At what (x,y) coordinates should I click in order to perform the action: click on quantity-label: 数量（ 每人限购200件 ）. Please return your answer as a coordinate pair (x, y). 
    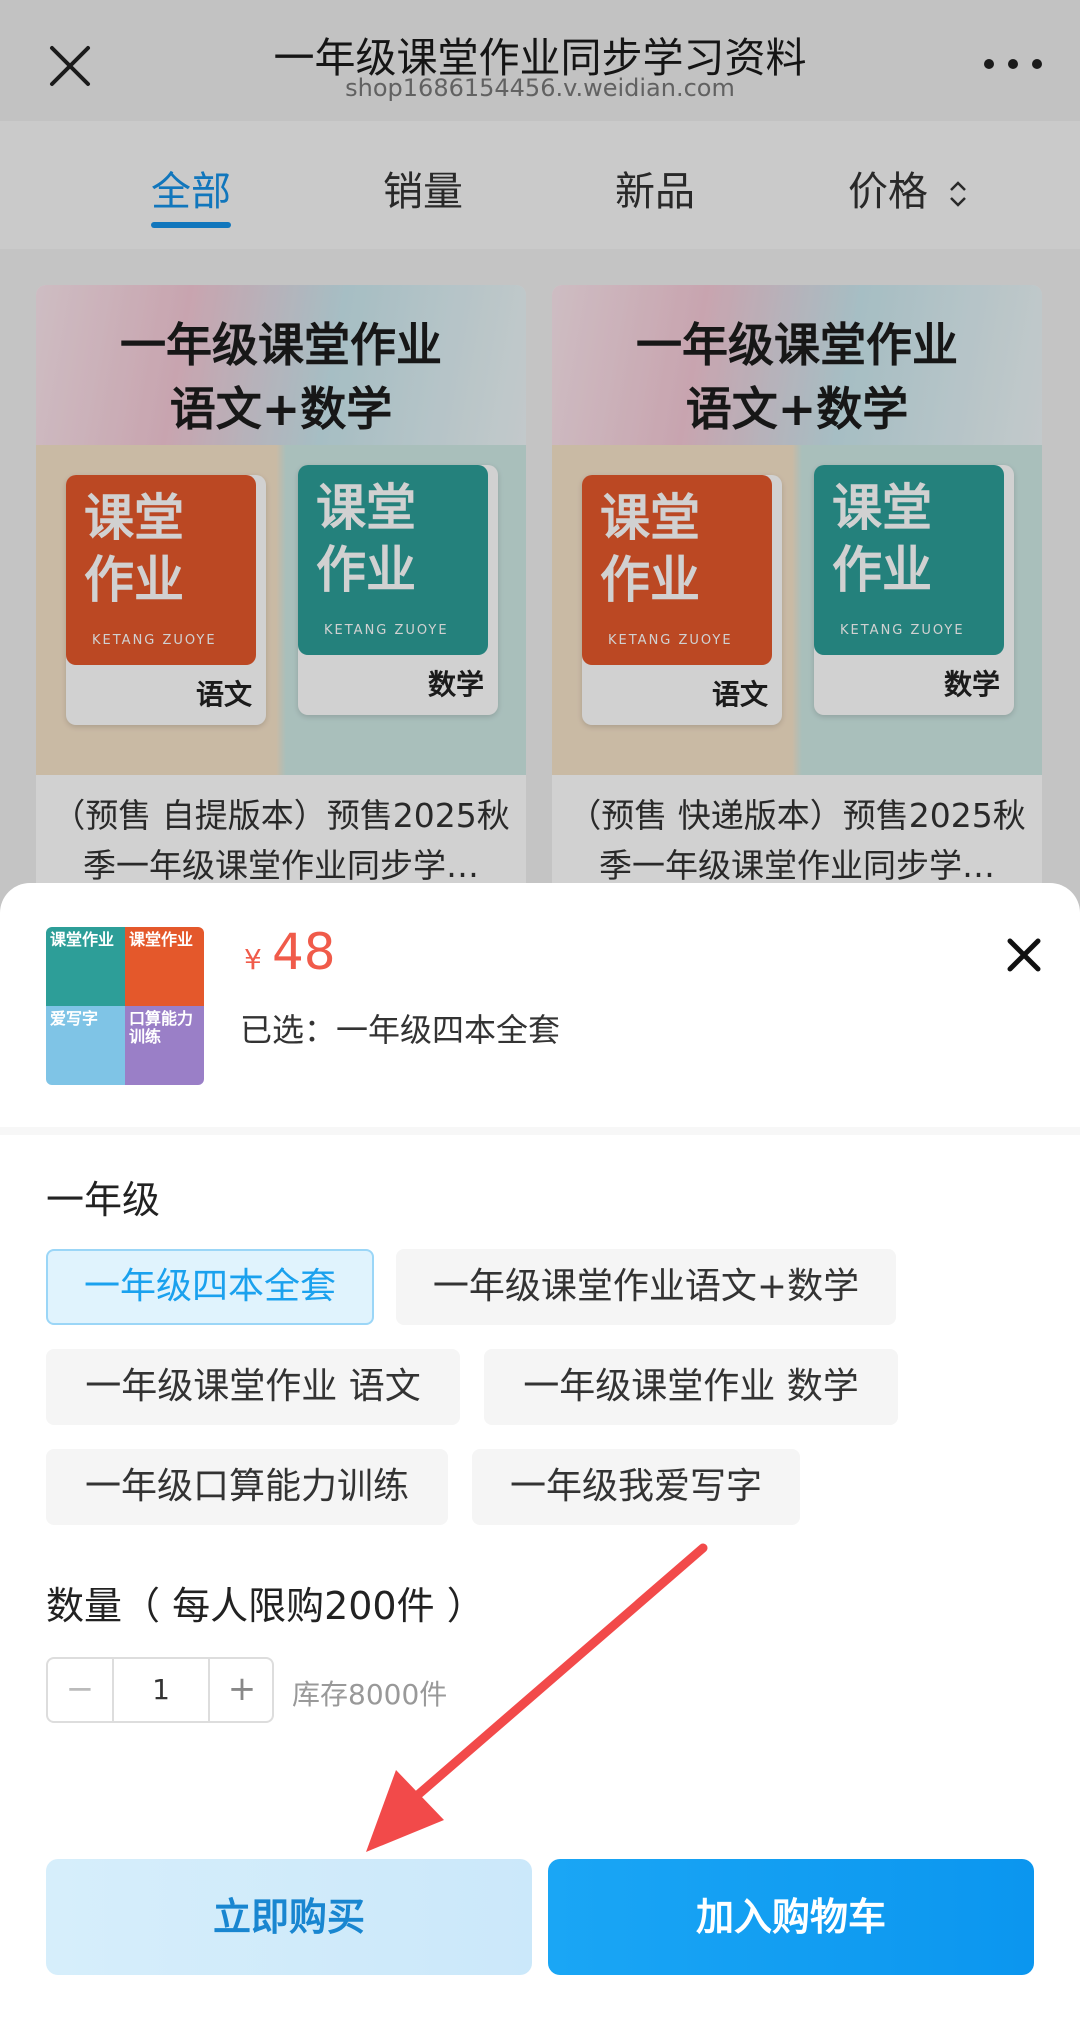
    Looking at the image, I should click on (265, 1606).